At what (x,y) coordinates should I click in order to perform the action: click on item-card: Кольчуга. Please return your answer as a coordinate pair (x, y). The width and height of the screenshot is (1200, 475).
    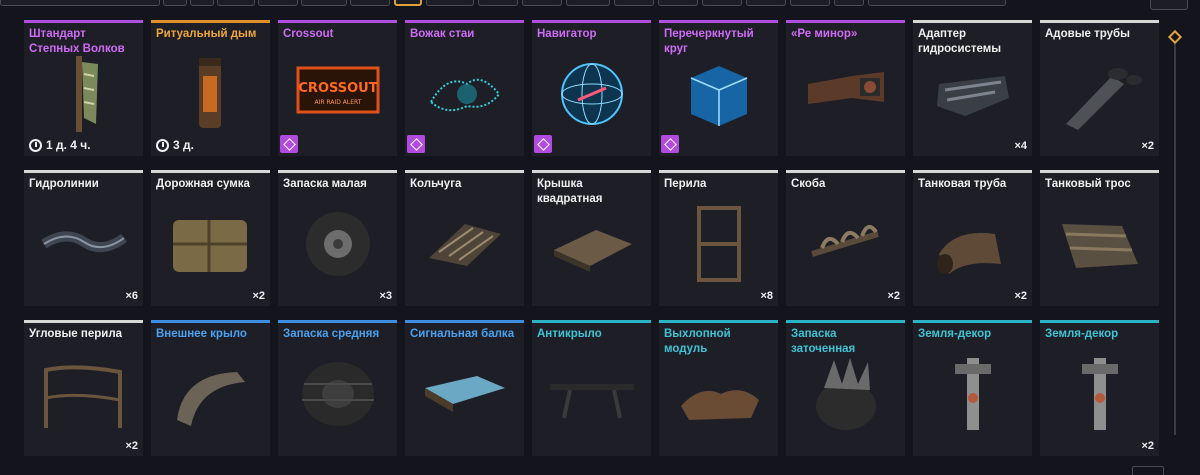
    Looking at the image, I should click on (464, 238).